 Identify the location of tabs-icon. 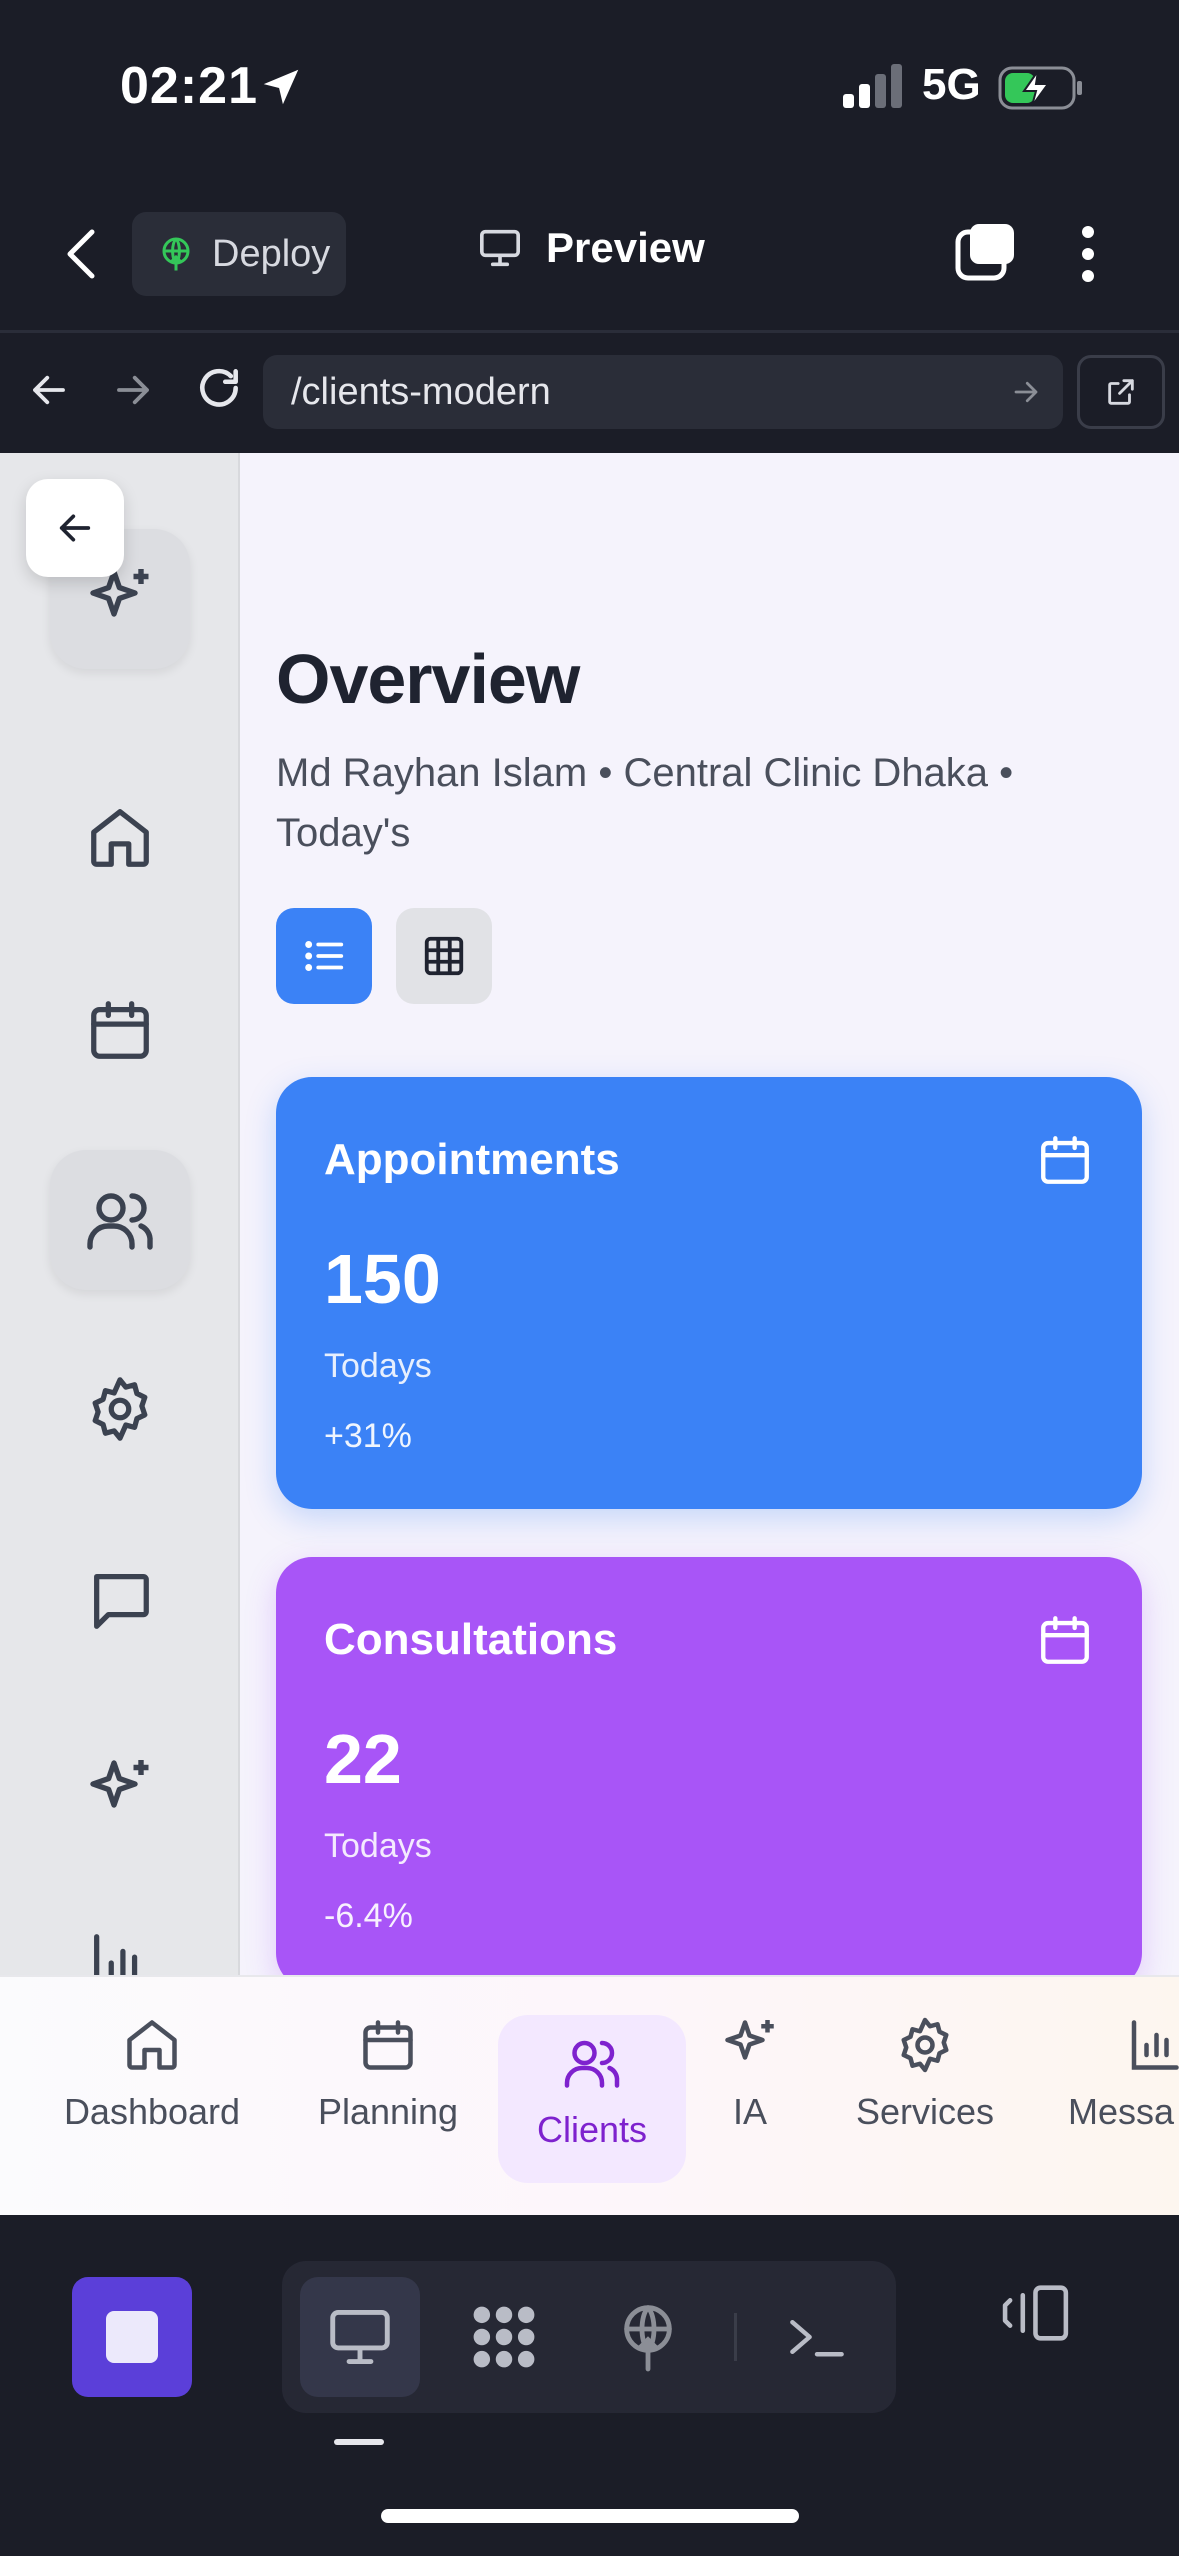
(985, 253).